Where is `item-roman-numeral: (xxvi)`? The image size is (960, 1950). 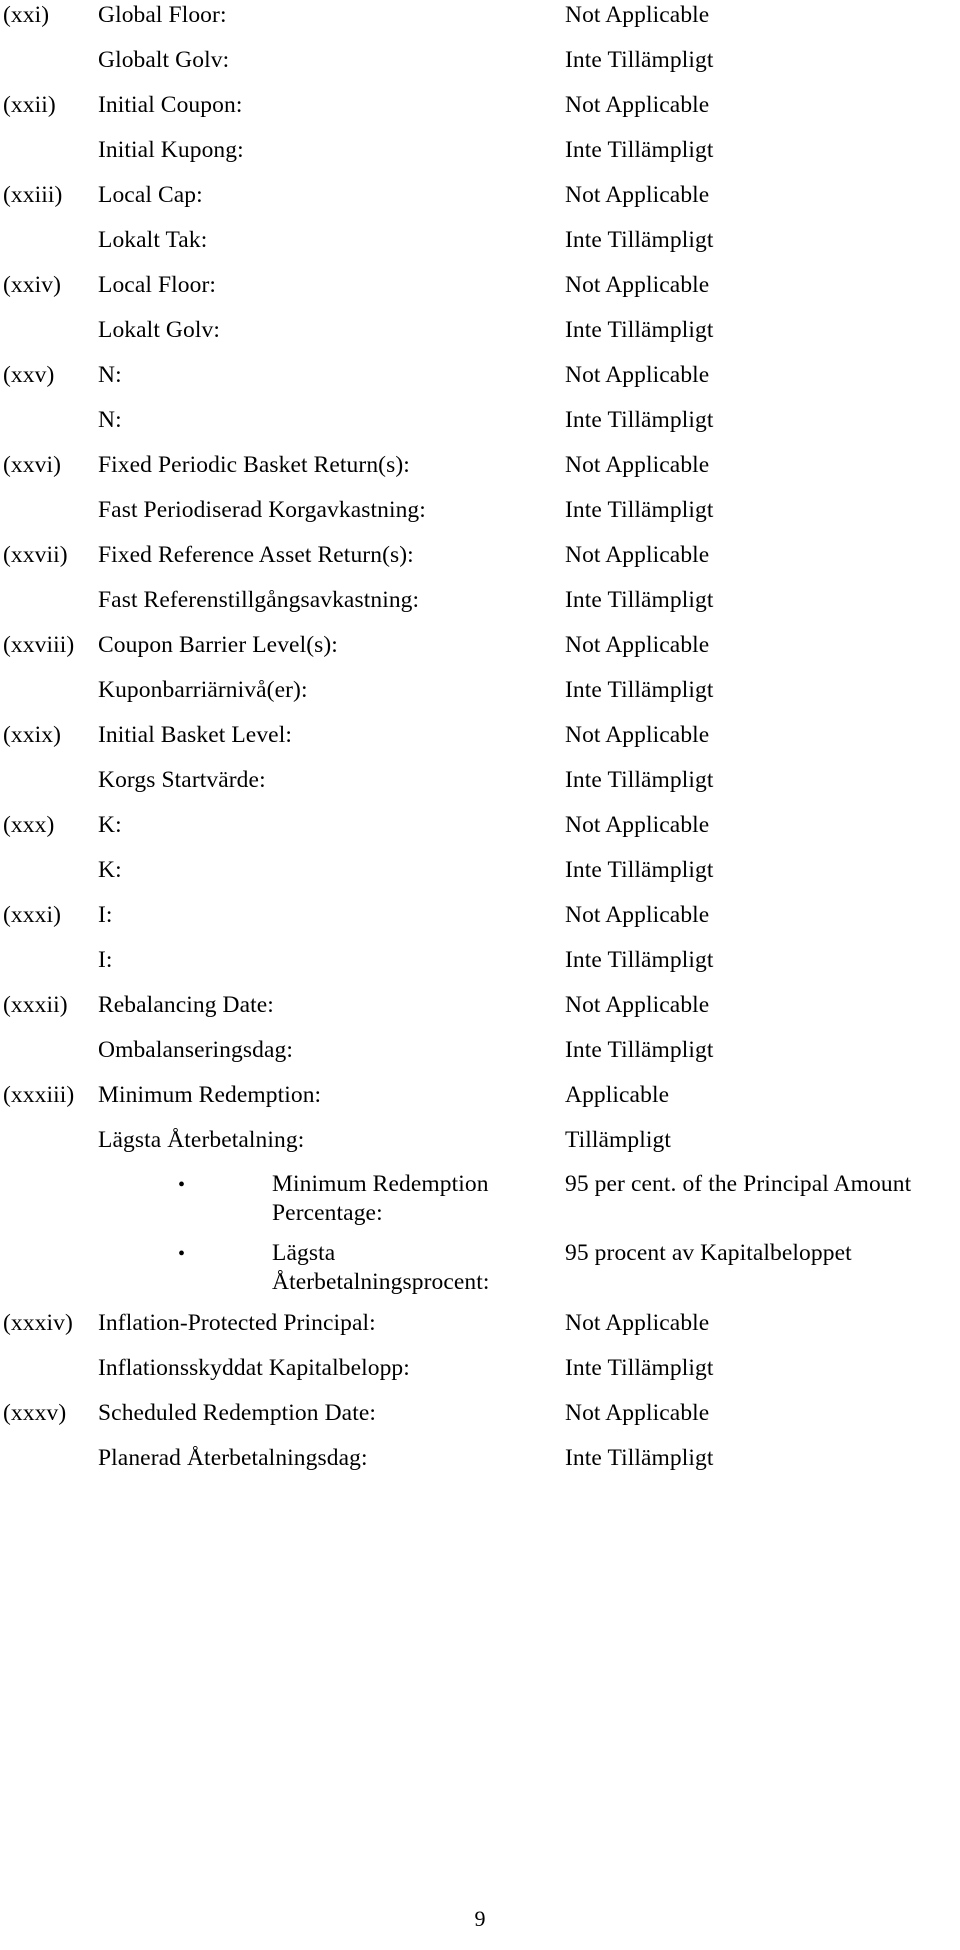 item-roman-numeral: (xxvi) is located at coordinates (32, 465).